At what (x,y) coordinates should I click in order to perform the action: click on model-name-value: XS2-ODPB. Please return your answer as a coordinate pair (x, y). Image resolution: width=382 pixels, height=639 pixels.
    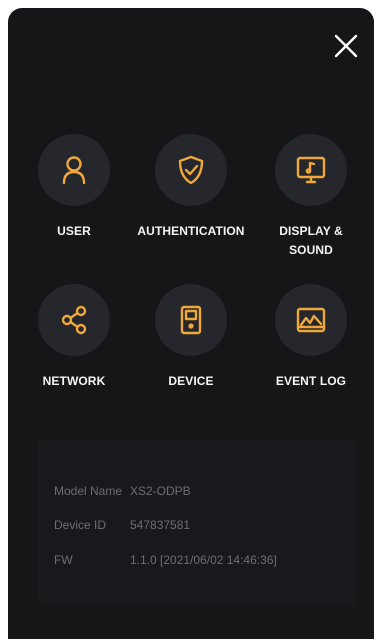
    Looking at the image, I should click on (160, 491).